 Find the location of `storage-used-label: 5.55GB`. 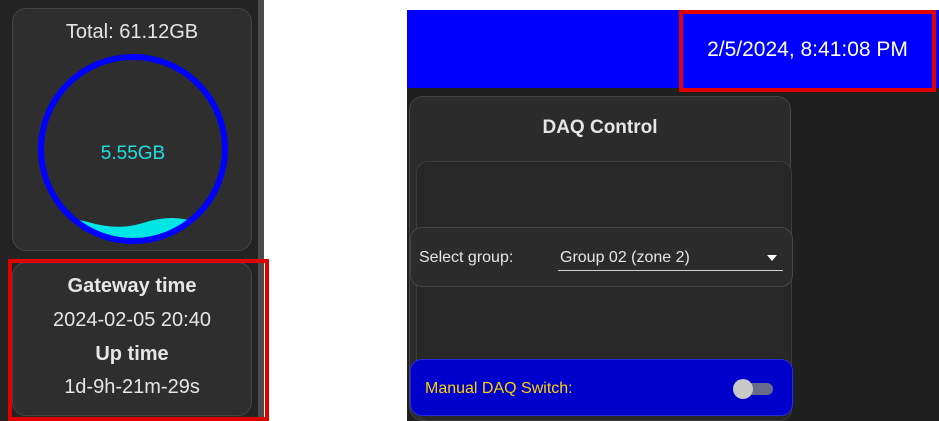

storage-used-label: 5.55GB is located at coordinates (133, 153).